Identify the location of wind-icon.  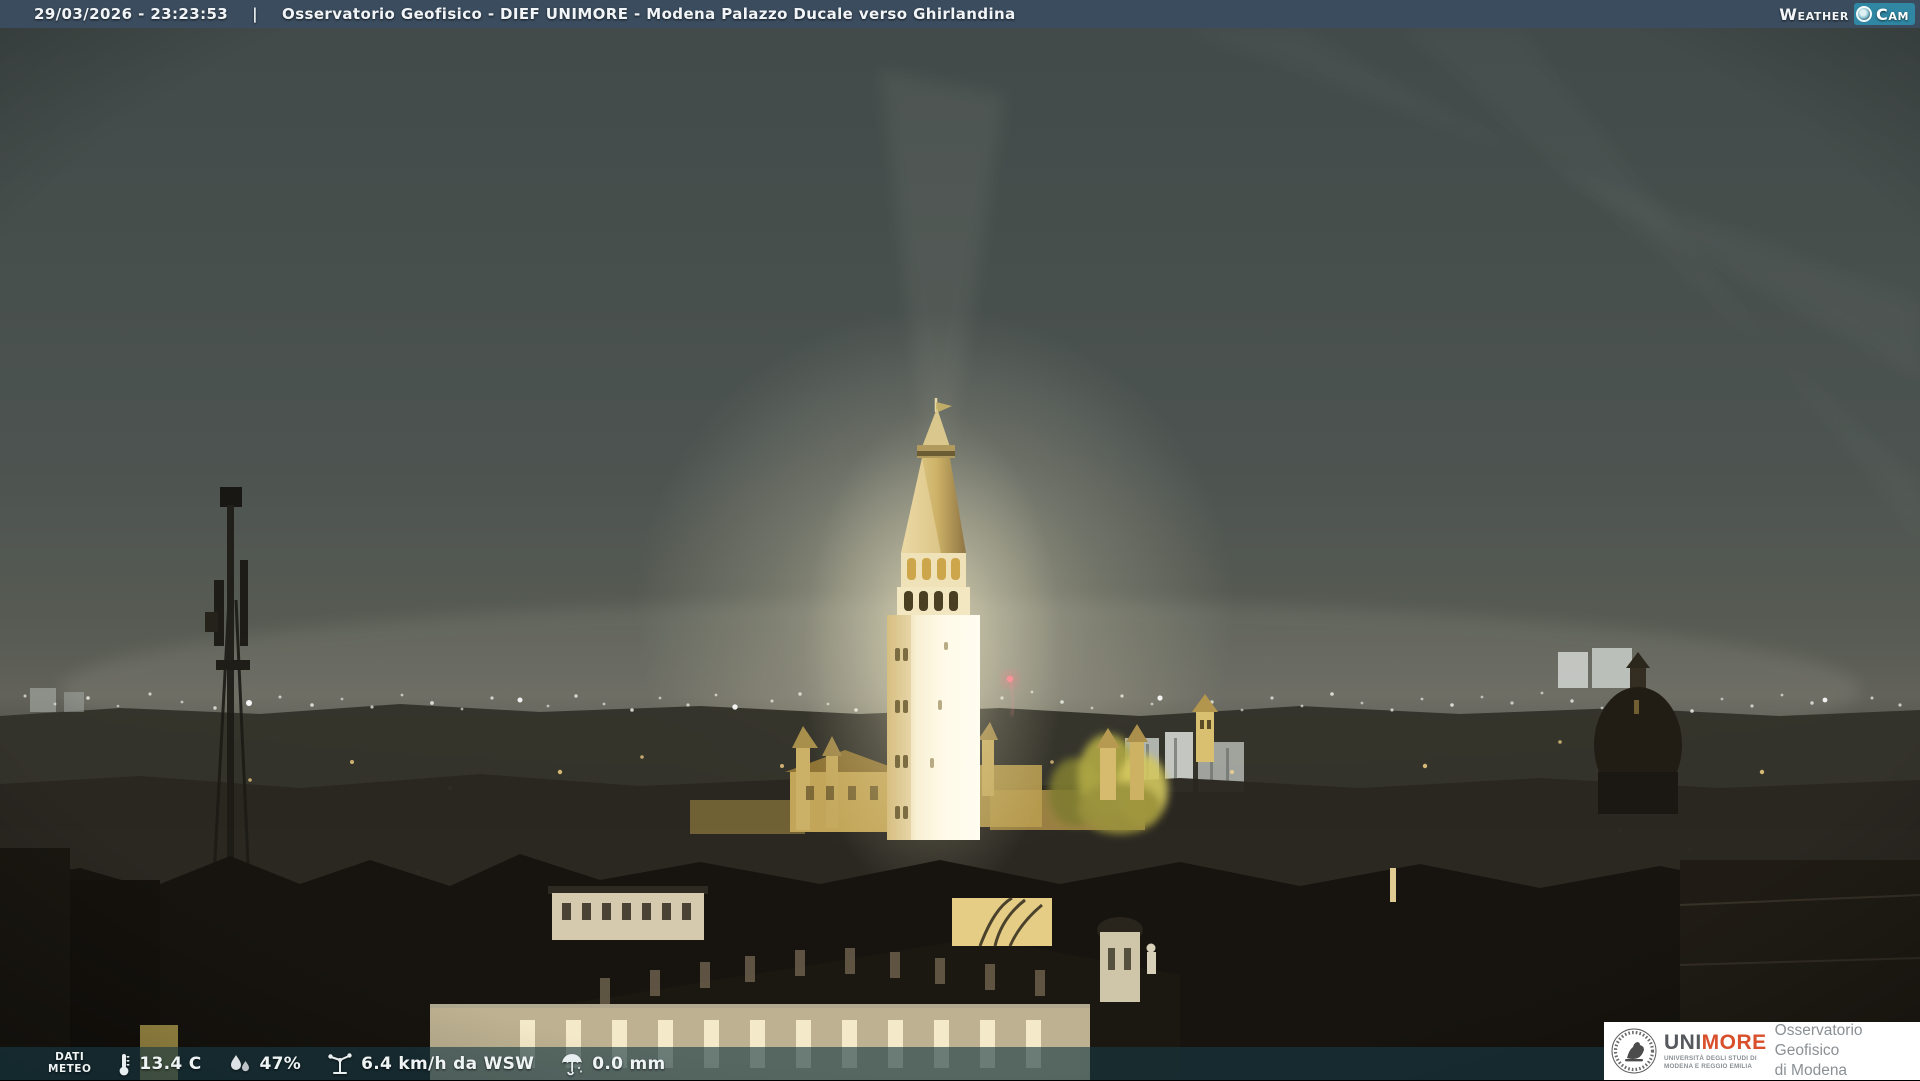
(340, 1063).